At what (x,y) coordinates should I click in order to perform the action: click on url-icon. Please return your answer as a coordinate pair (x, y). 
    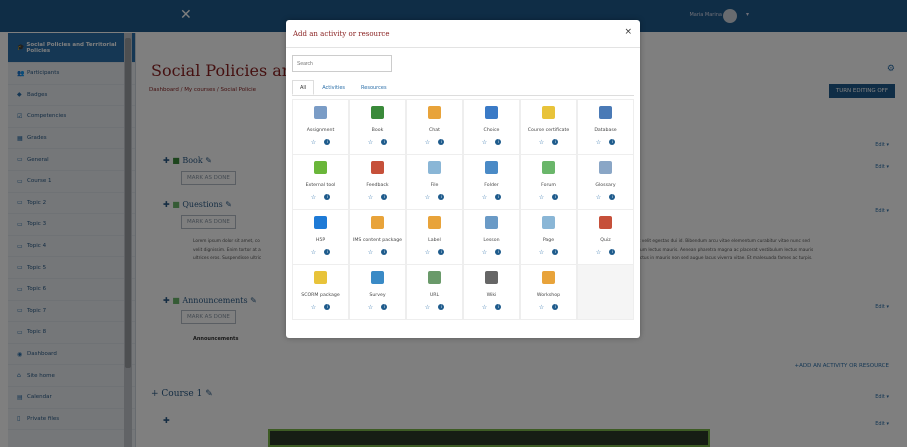
    Looking at the image, I should click on (434, 277).